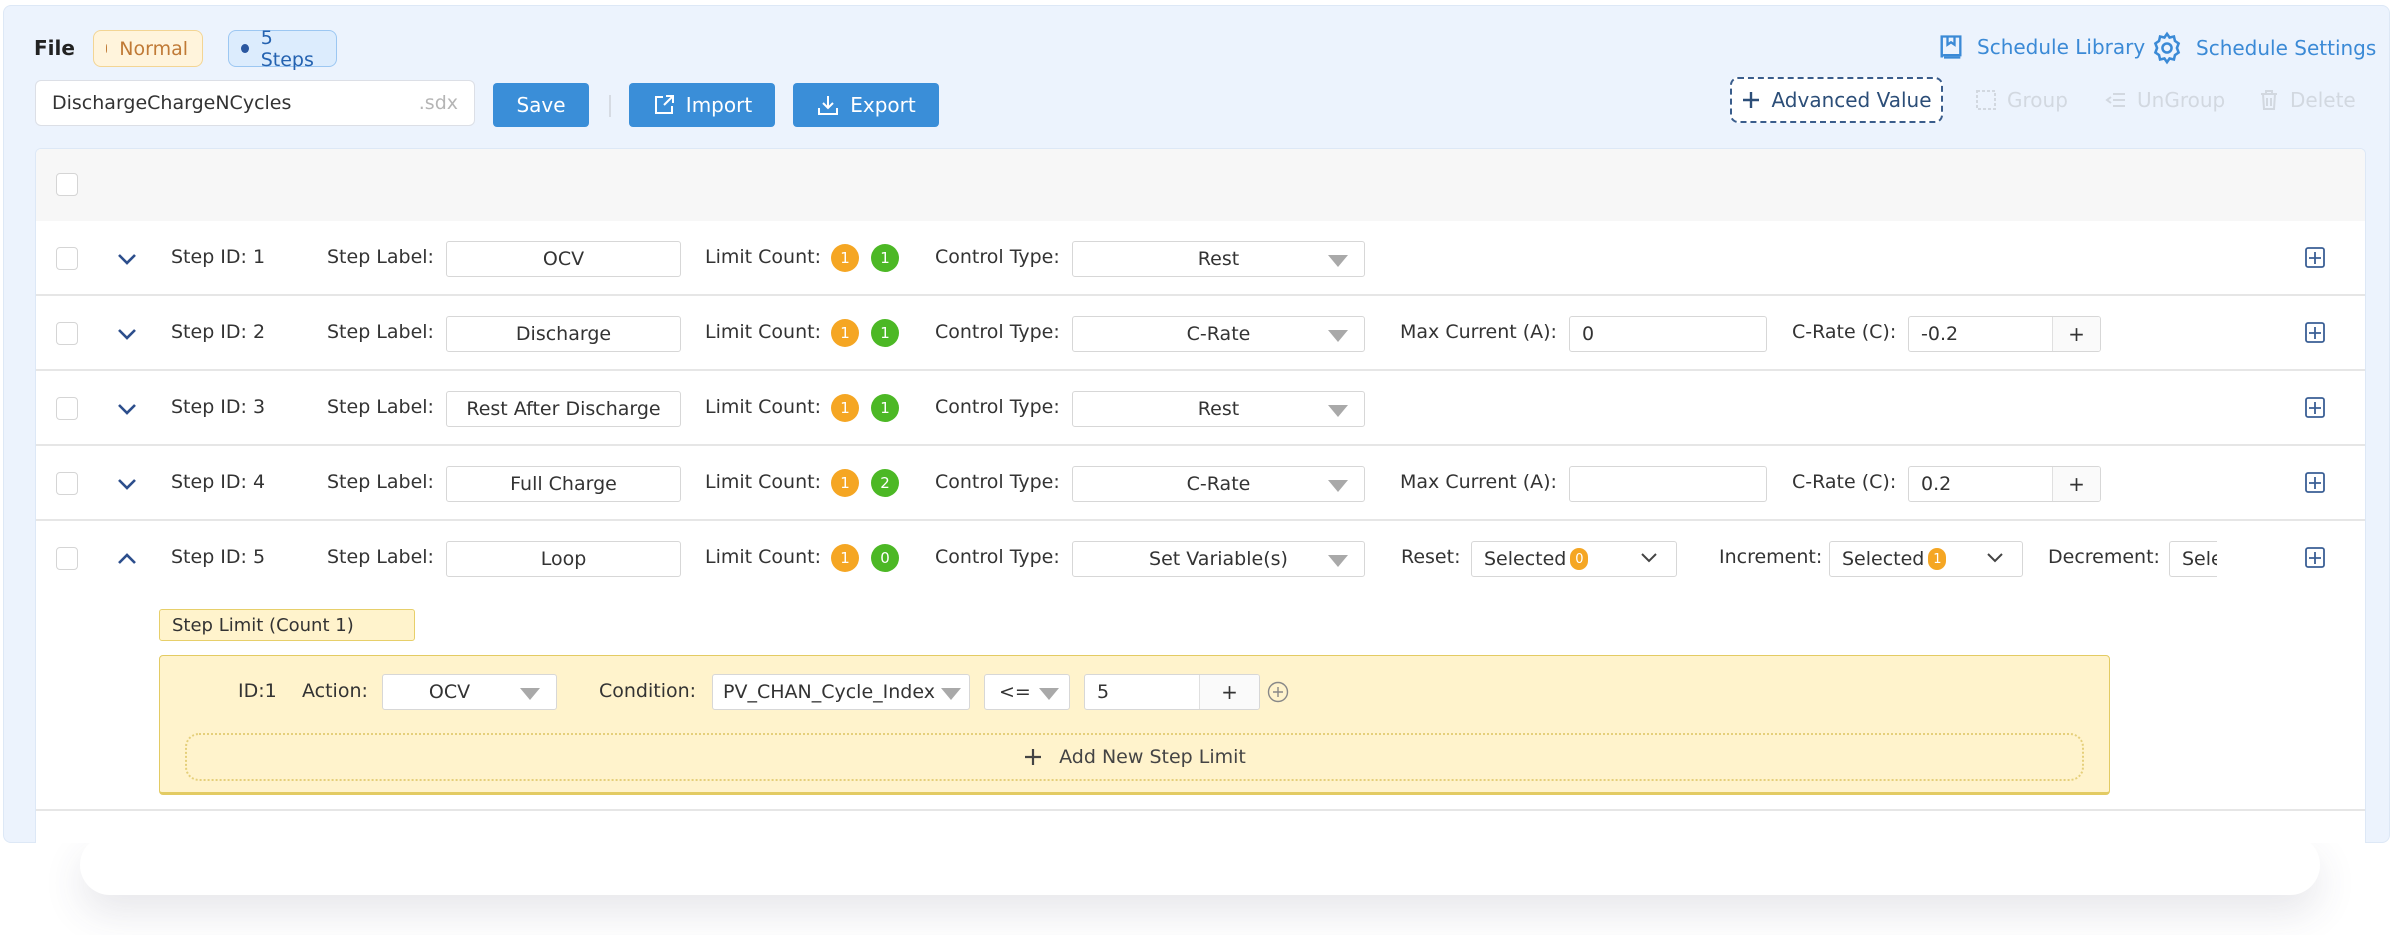  I want to click on file-extension: .sdx, so click(438, 103).